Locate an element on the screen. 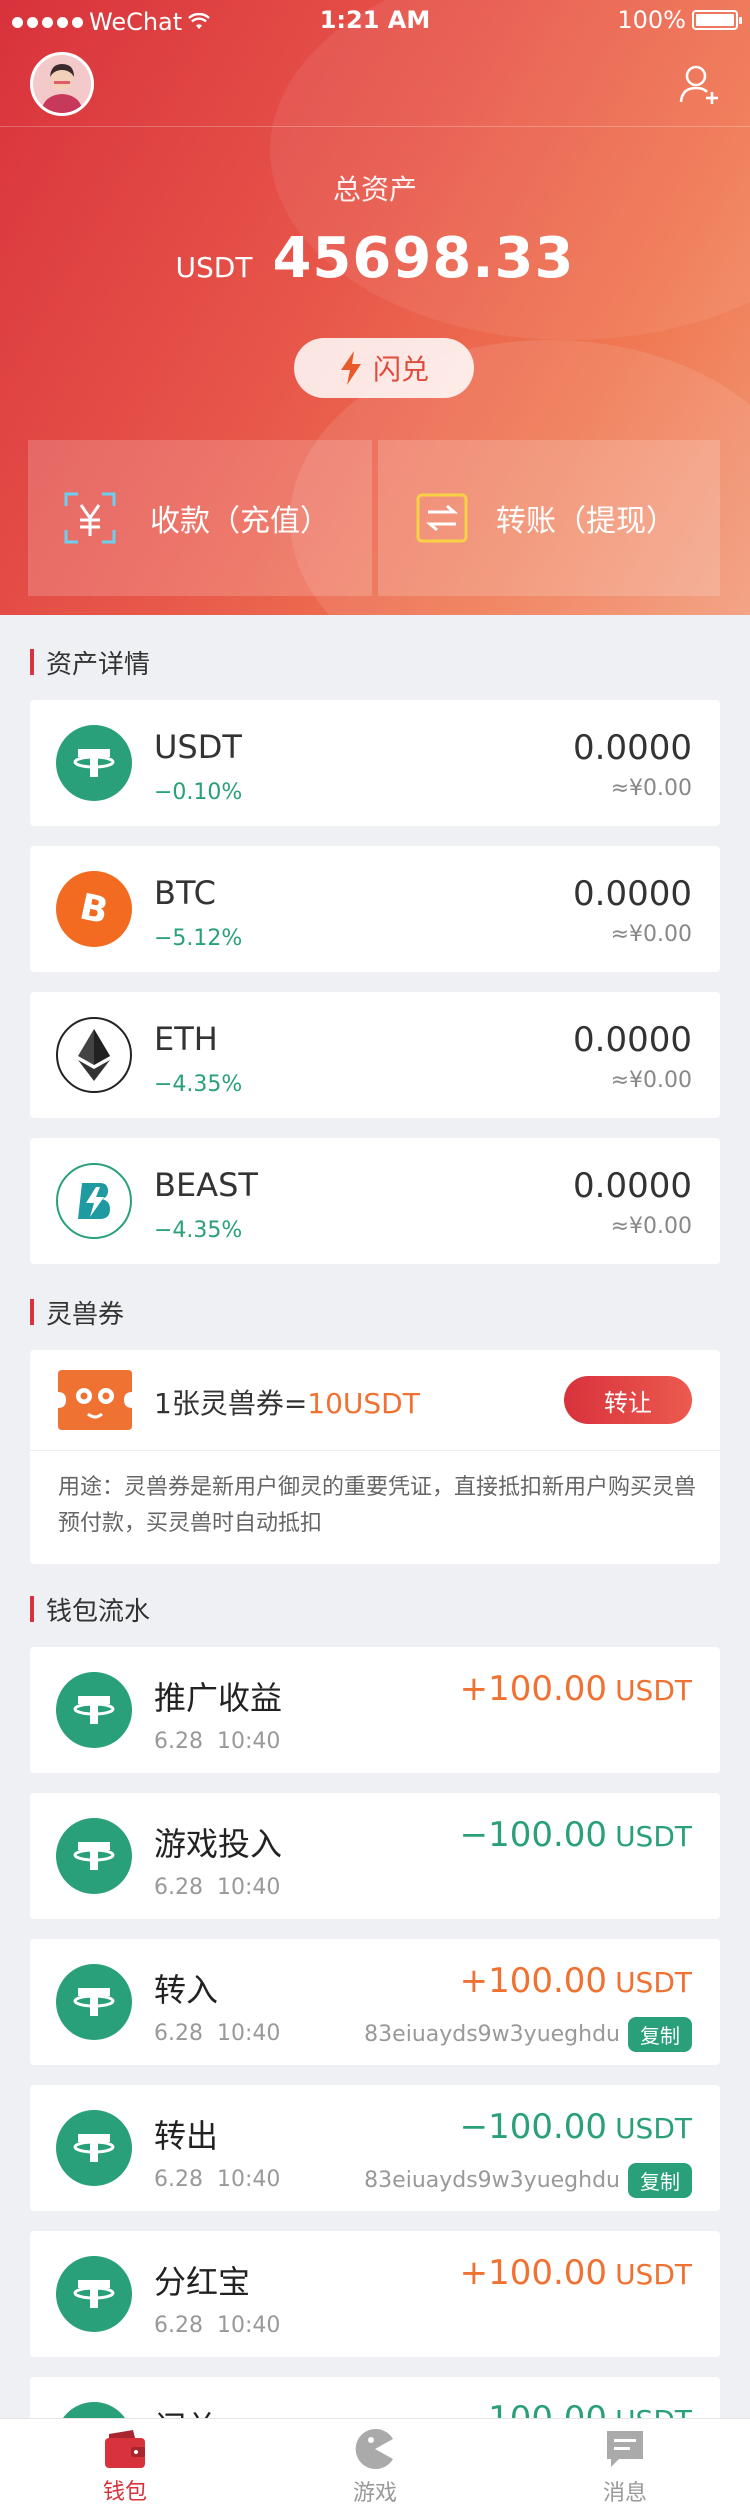 Image resolution: width=750 pixels, height=2516 pixels. flow-title: 转入 is located at coordinates (186, 1990).